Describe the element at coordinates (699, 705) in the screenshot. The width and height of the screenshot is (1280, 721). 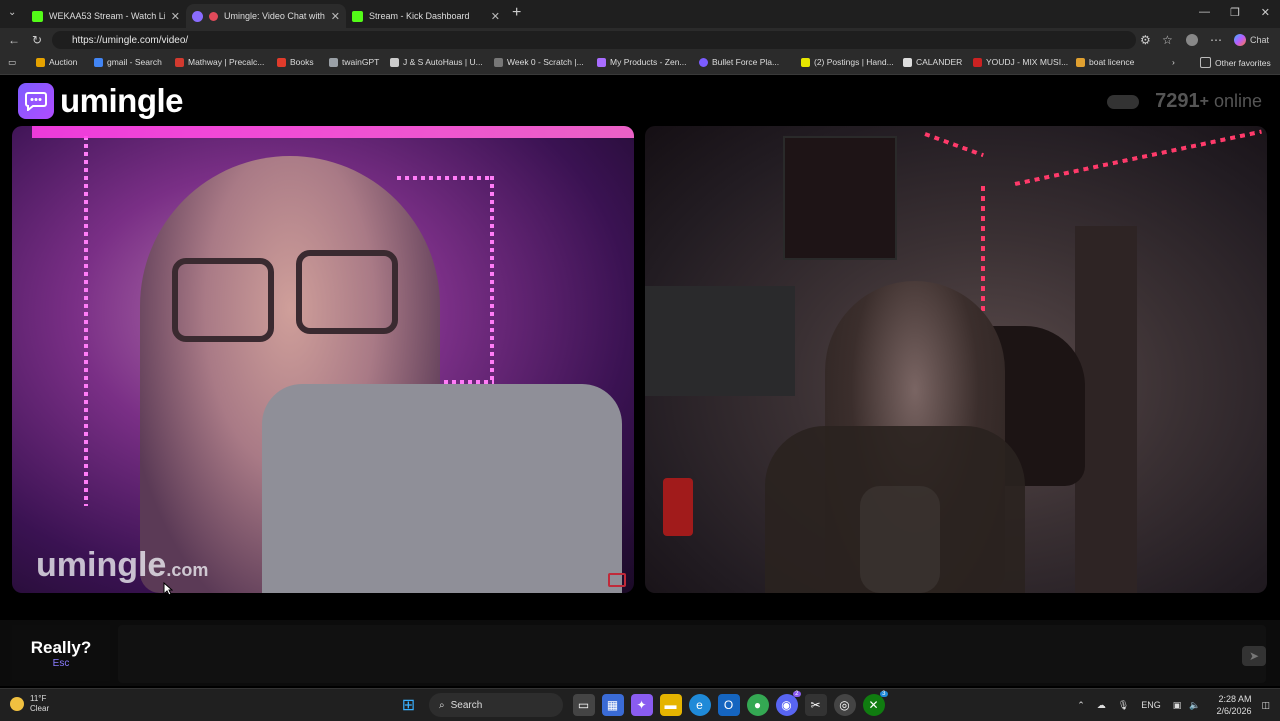
I see `edge-icon: e` at that location.